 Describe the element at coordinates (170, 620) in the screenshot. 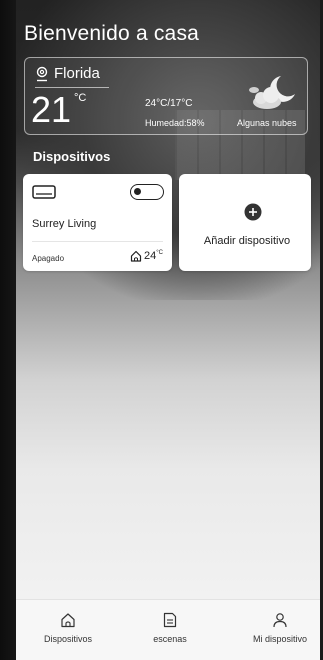

I see `scenes-document-icon` at that location.